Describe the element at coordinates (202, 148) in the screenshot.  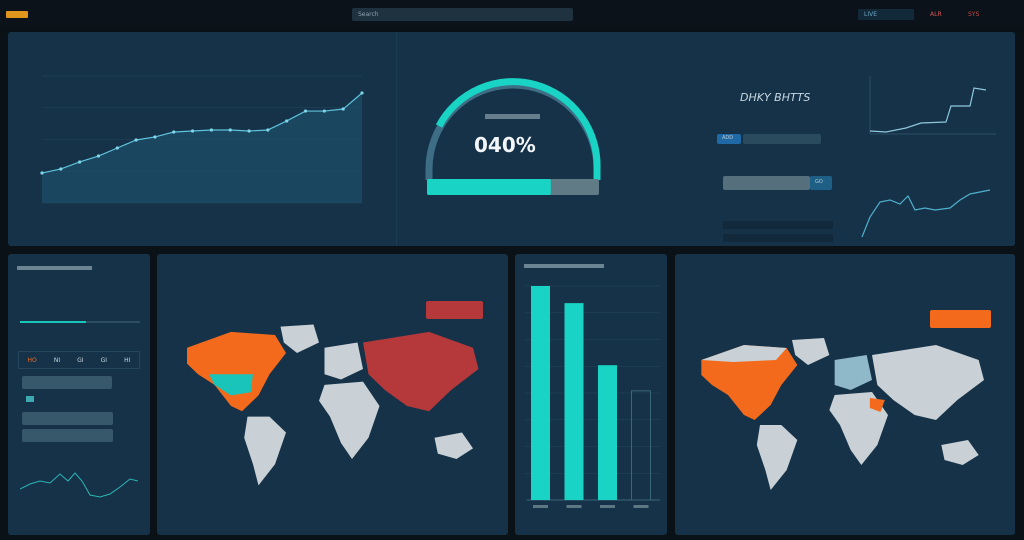
I see `area-fill` at that location.